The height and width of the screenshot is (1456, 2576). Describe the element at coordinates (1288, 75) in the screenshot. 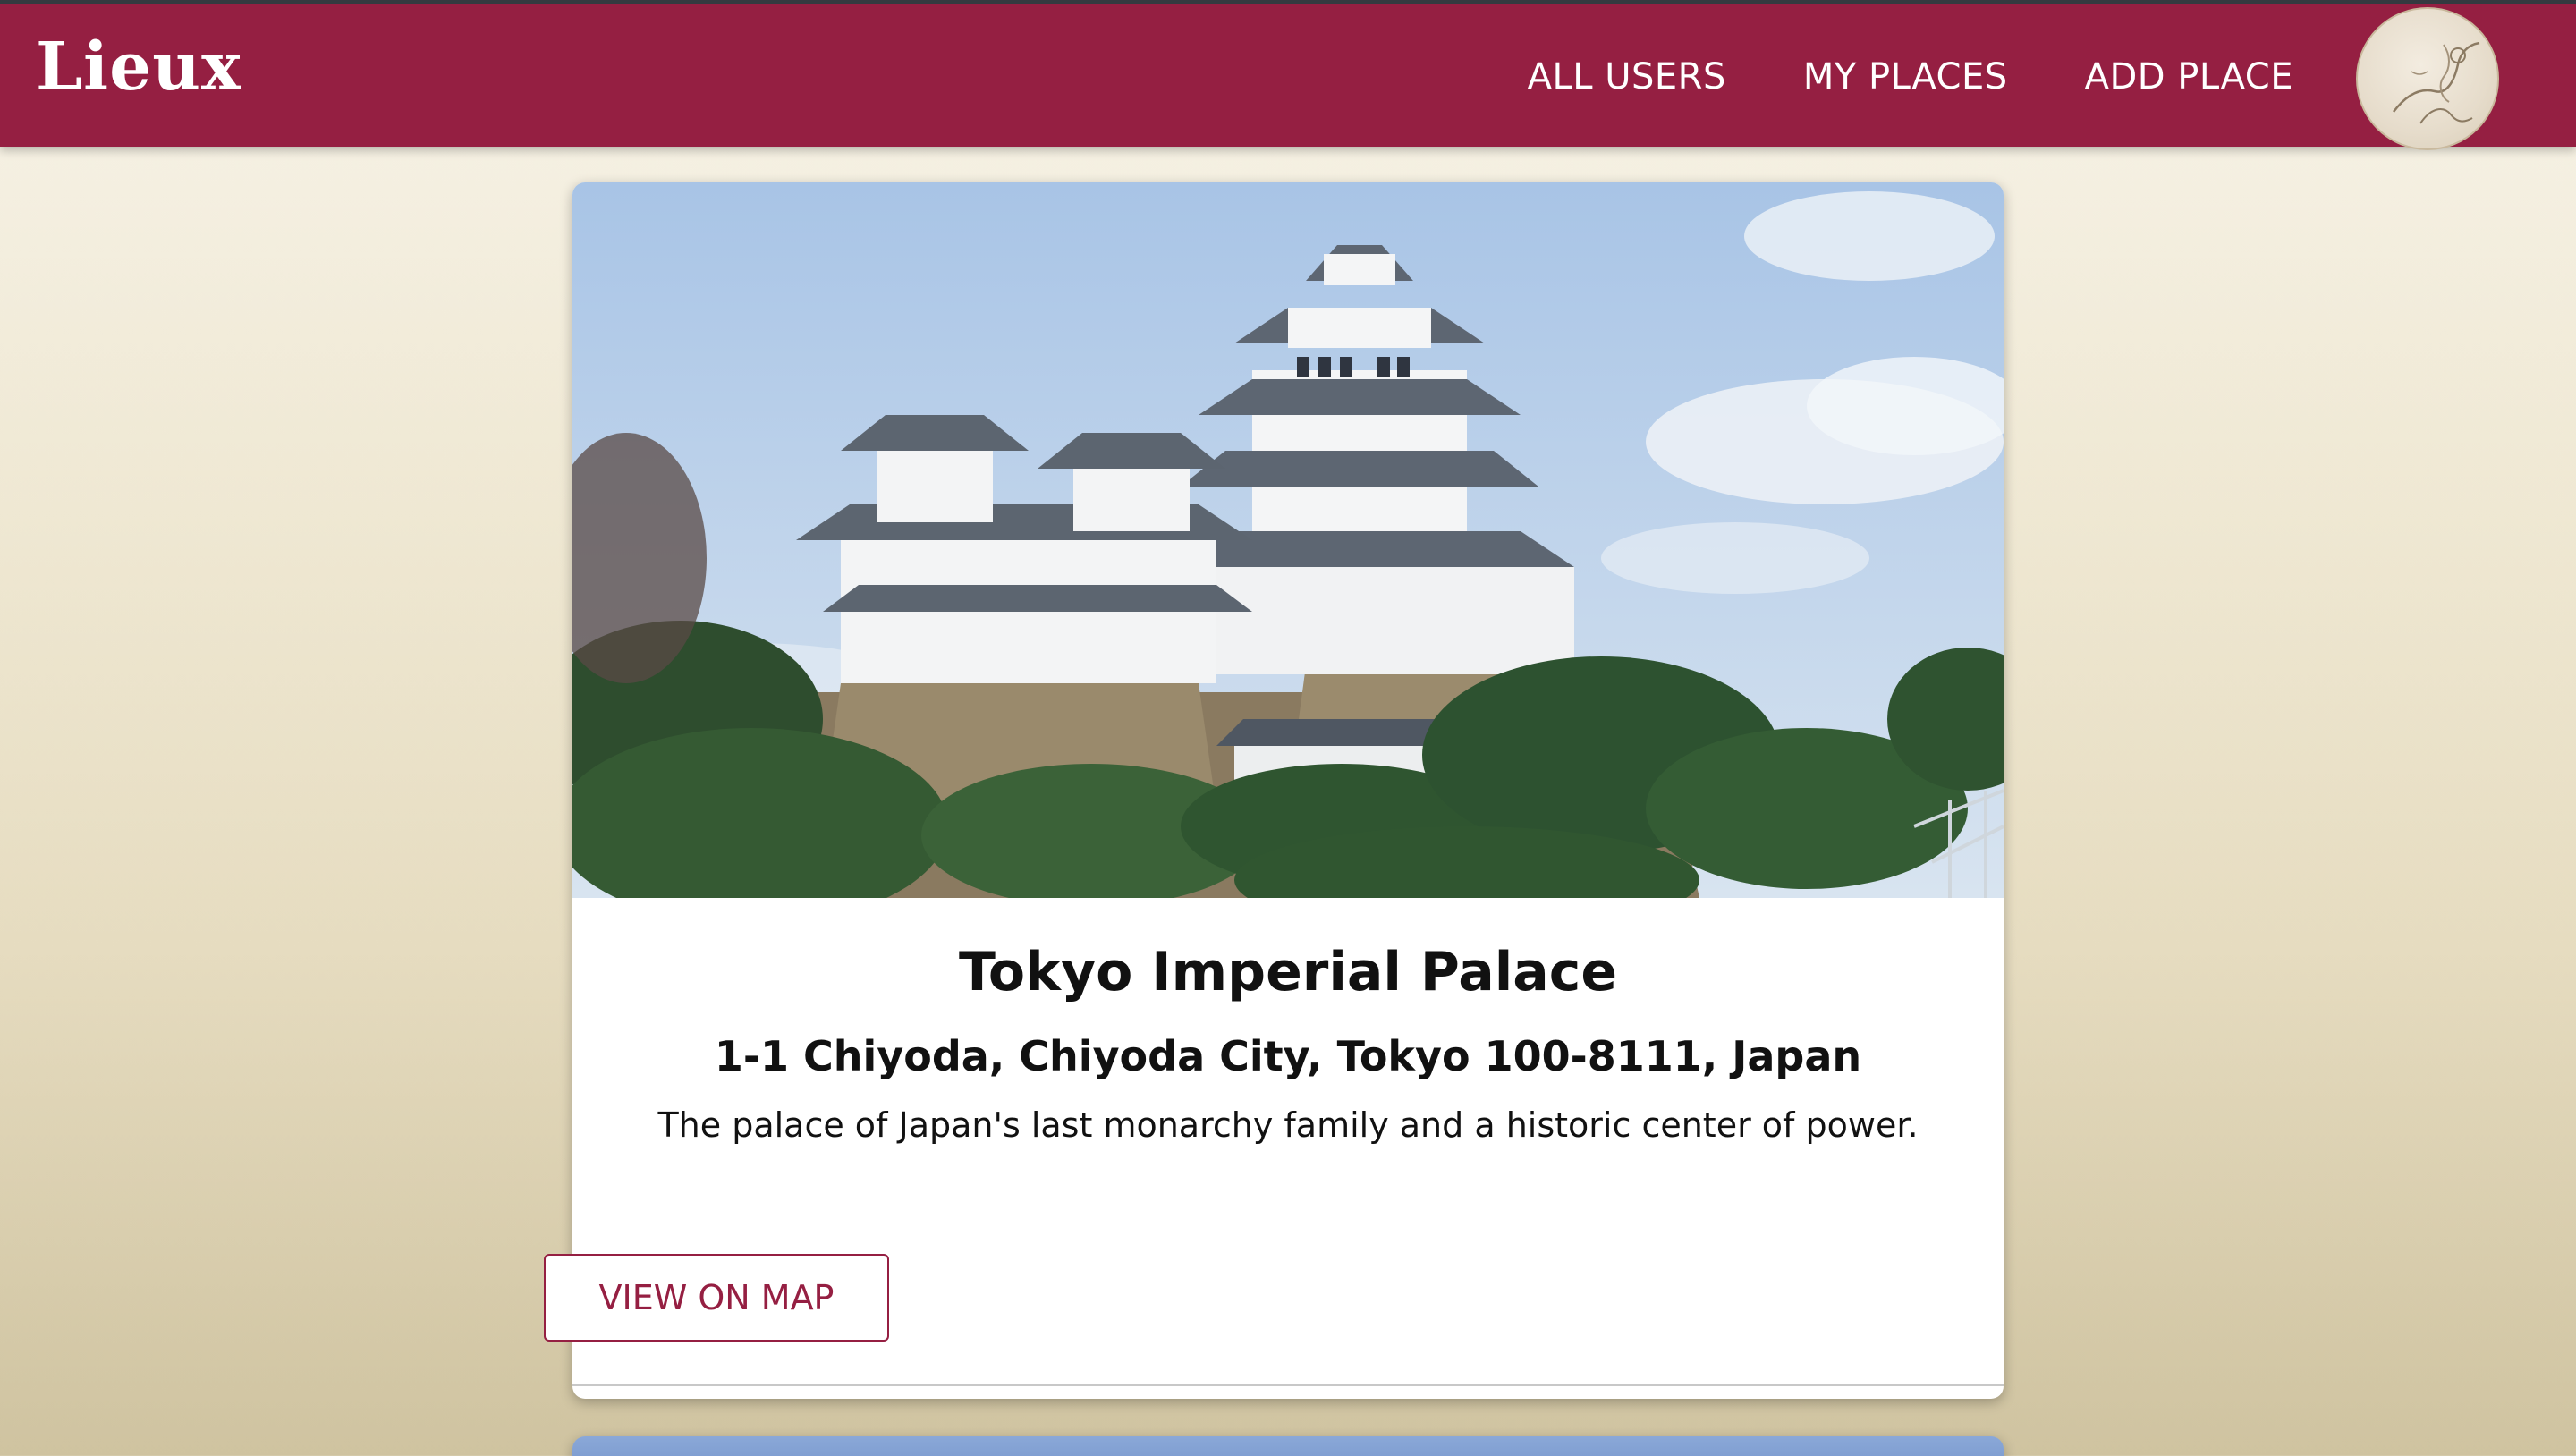

I see `top-navigation-bar: Lieux ALL USERS MY PLACES ADD PLACE` at that location.